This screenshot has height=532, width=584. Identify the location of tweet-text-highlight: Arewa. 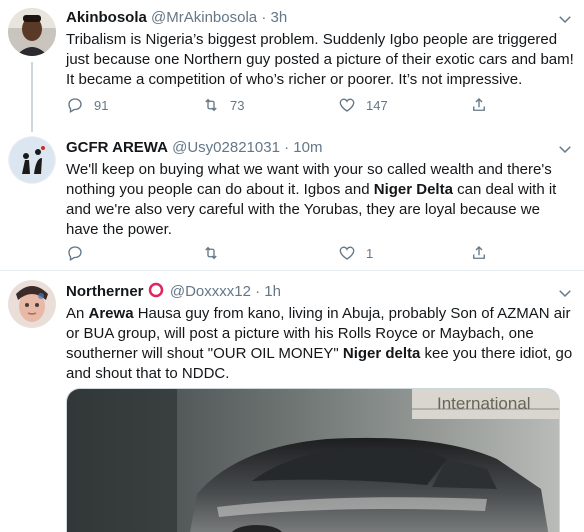
(111, 313).